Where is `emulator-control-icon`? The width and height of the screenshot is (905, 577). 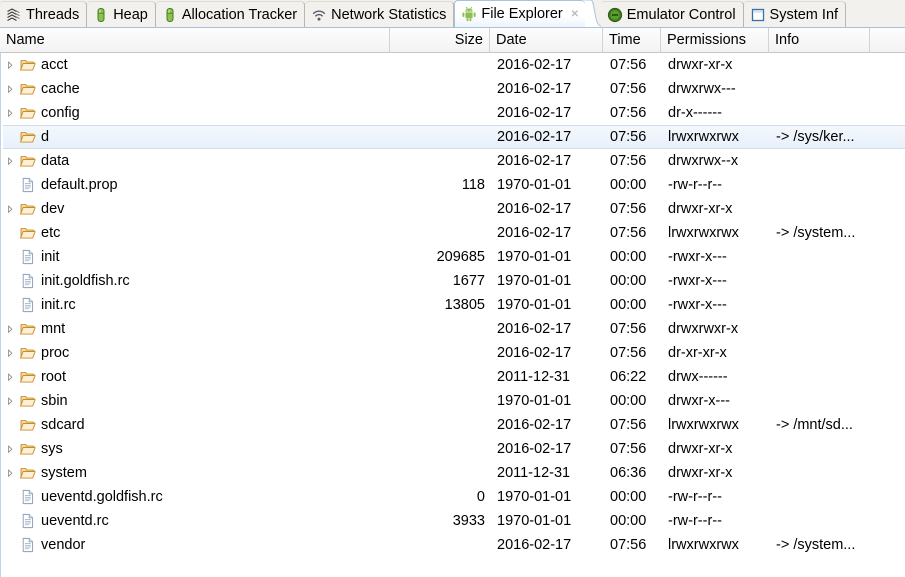 emulator-control-icon is located at coordinates (615, 15).